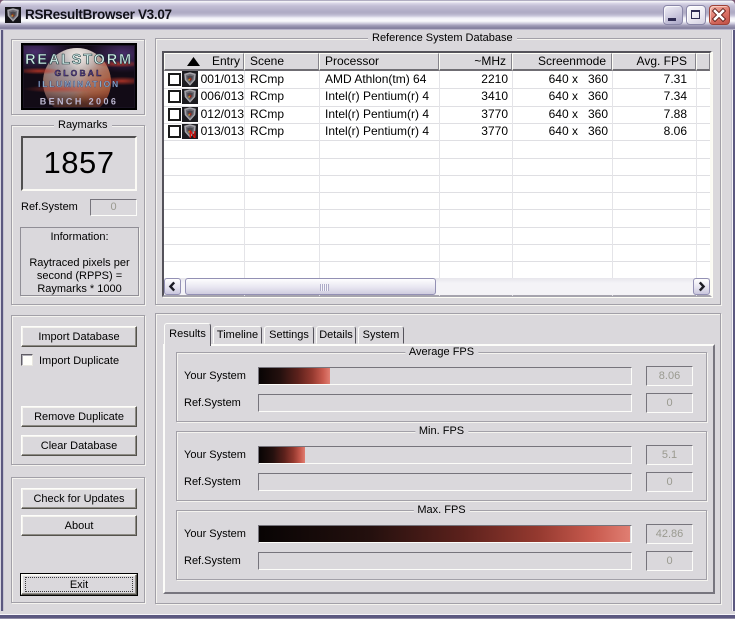 Image resolution: width=735 pixels, height=619 pixels. Describe the element at coordinates (192, 134) in the screenshot. I see `svg-text: N` at that location.